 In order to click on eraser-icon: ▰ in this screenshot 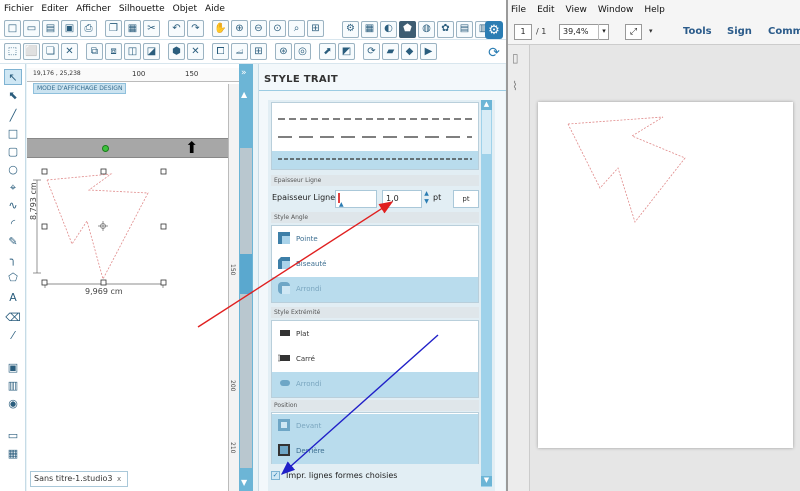, I will do `click(390, 51)`.